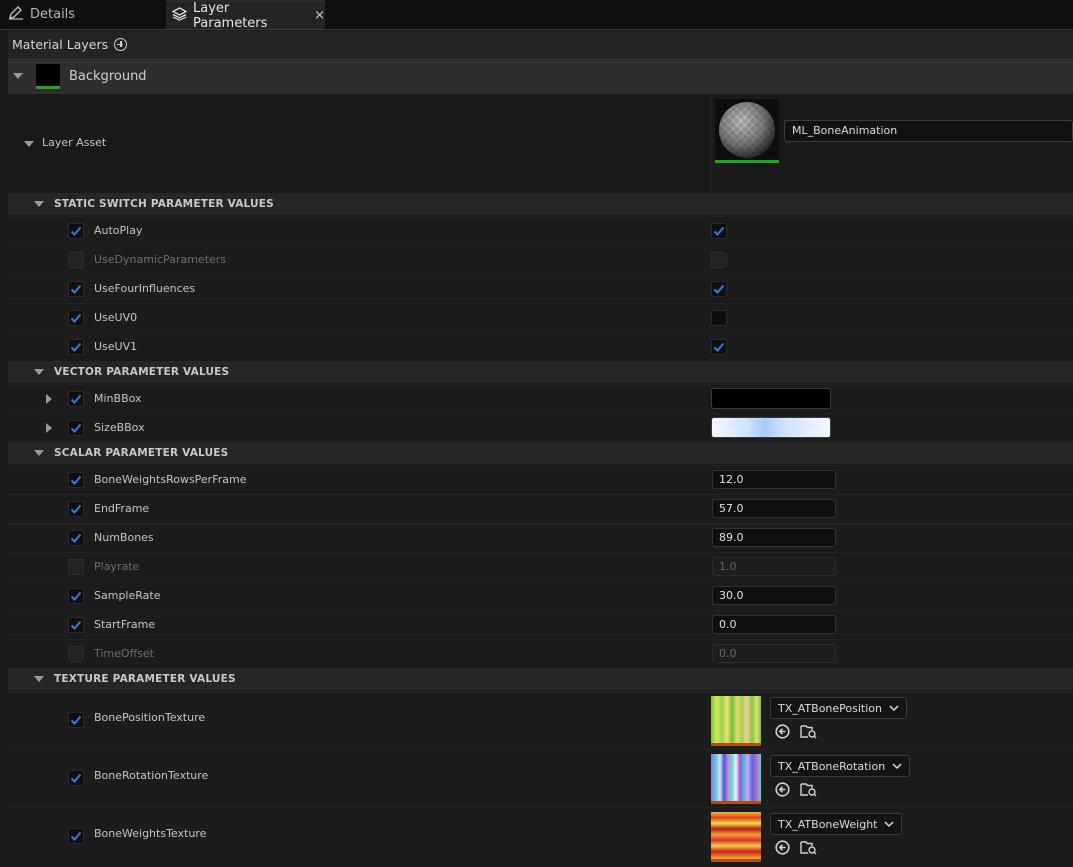 The height and width of the screenshot is (867, 1073). What do you see at coordinates (145, 288) in the screenshot?
I see `parameter-name: UseFourInfluences` at bounding box center [145, 288].